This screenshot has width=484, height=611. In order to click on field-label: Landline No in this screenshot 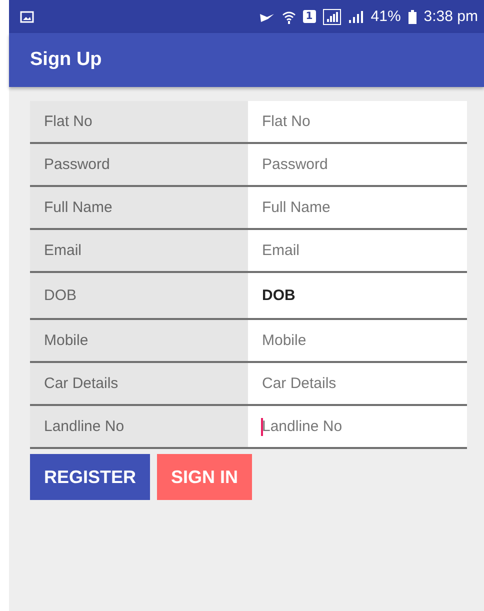, I will do `click(139, 426)`.